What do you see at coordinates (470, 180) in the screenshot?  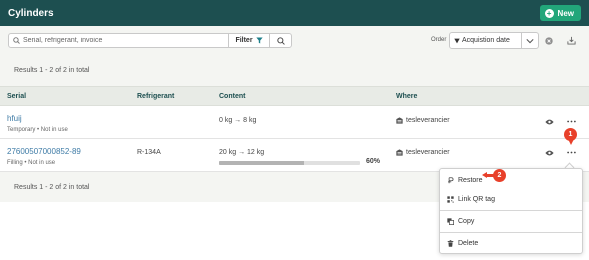 I see `menu-item-label: Restore` at bounding box center [470, 180].